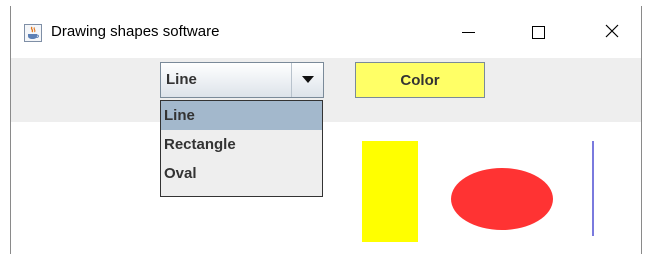 This screenshot has height=258, width=652. Describe the element at coordinates (242, 80) in the screenshot. I see `shape-select: Line` at that location.